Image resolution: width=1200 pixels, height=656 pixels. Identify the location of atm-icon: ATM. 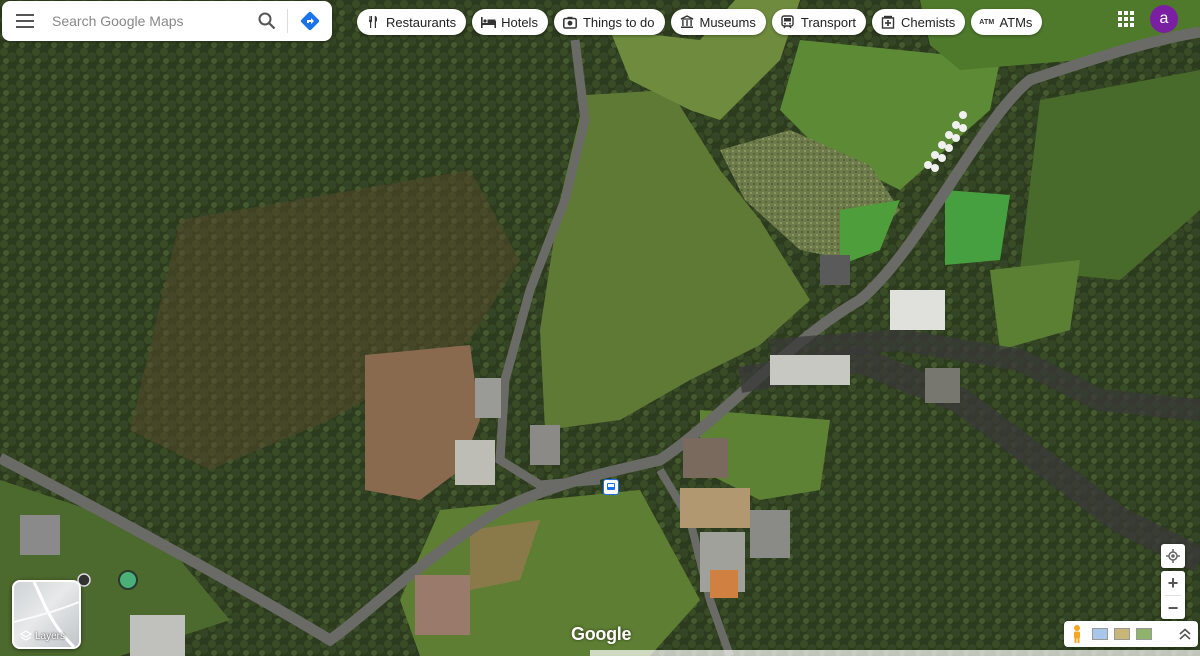
(987, 22).